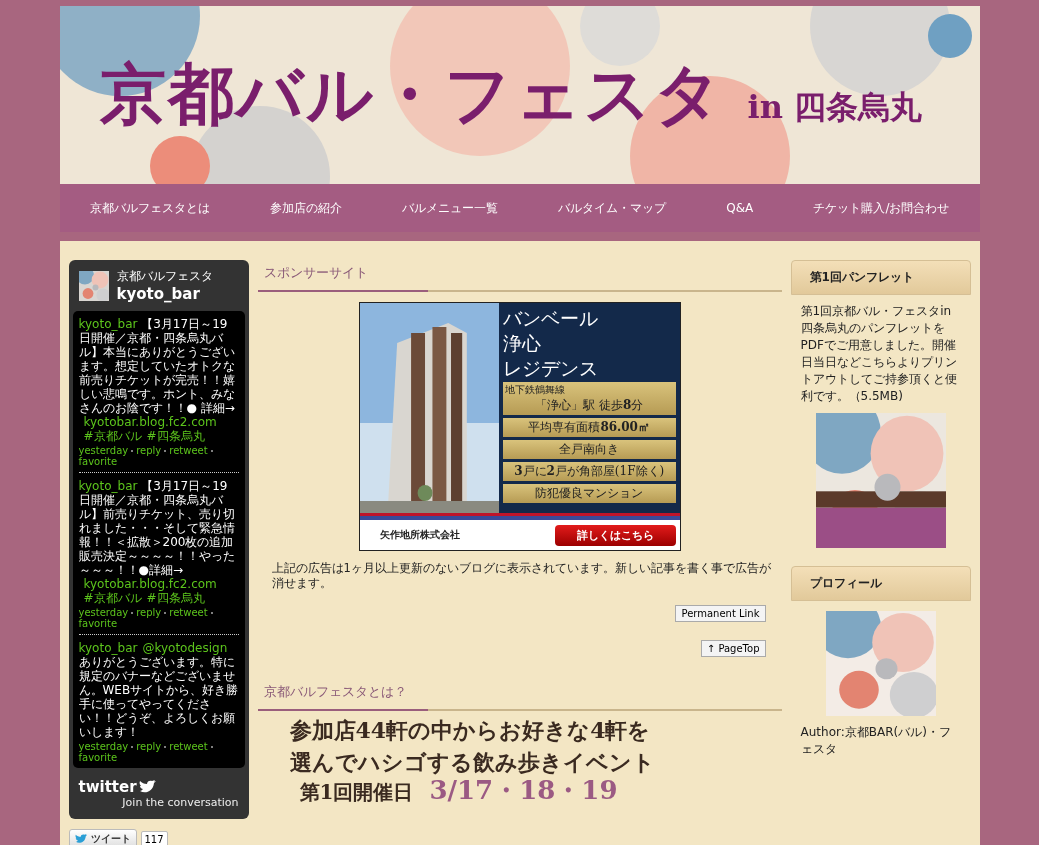  Describe the element at coordinates (615, 535) in the screenshot. I see `ad-cta-button: 詳しくはこちら` at that location.